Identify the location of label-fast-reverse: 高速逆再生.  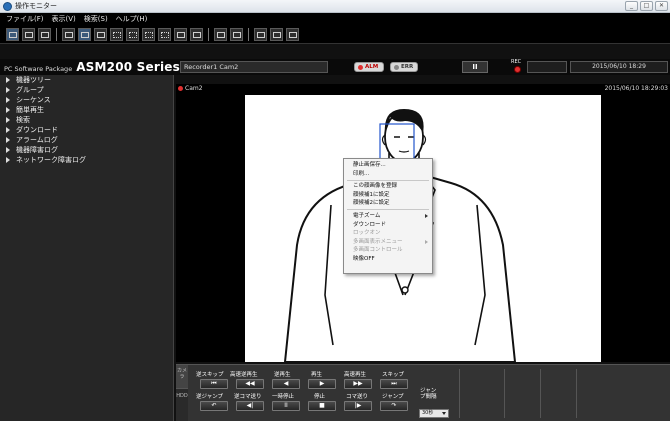
(244, 375).